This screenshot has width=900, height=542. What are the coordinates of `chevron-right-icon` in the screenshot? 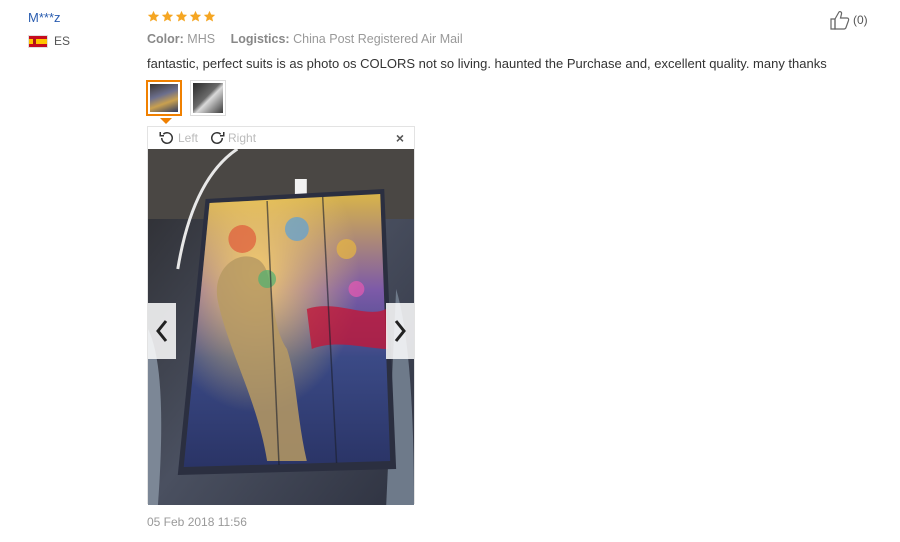 It's located at (400, 331).